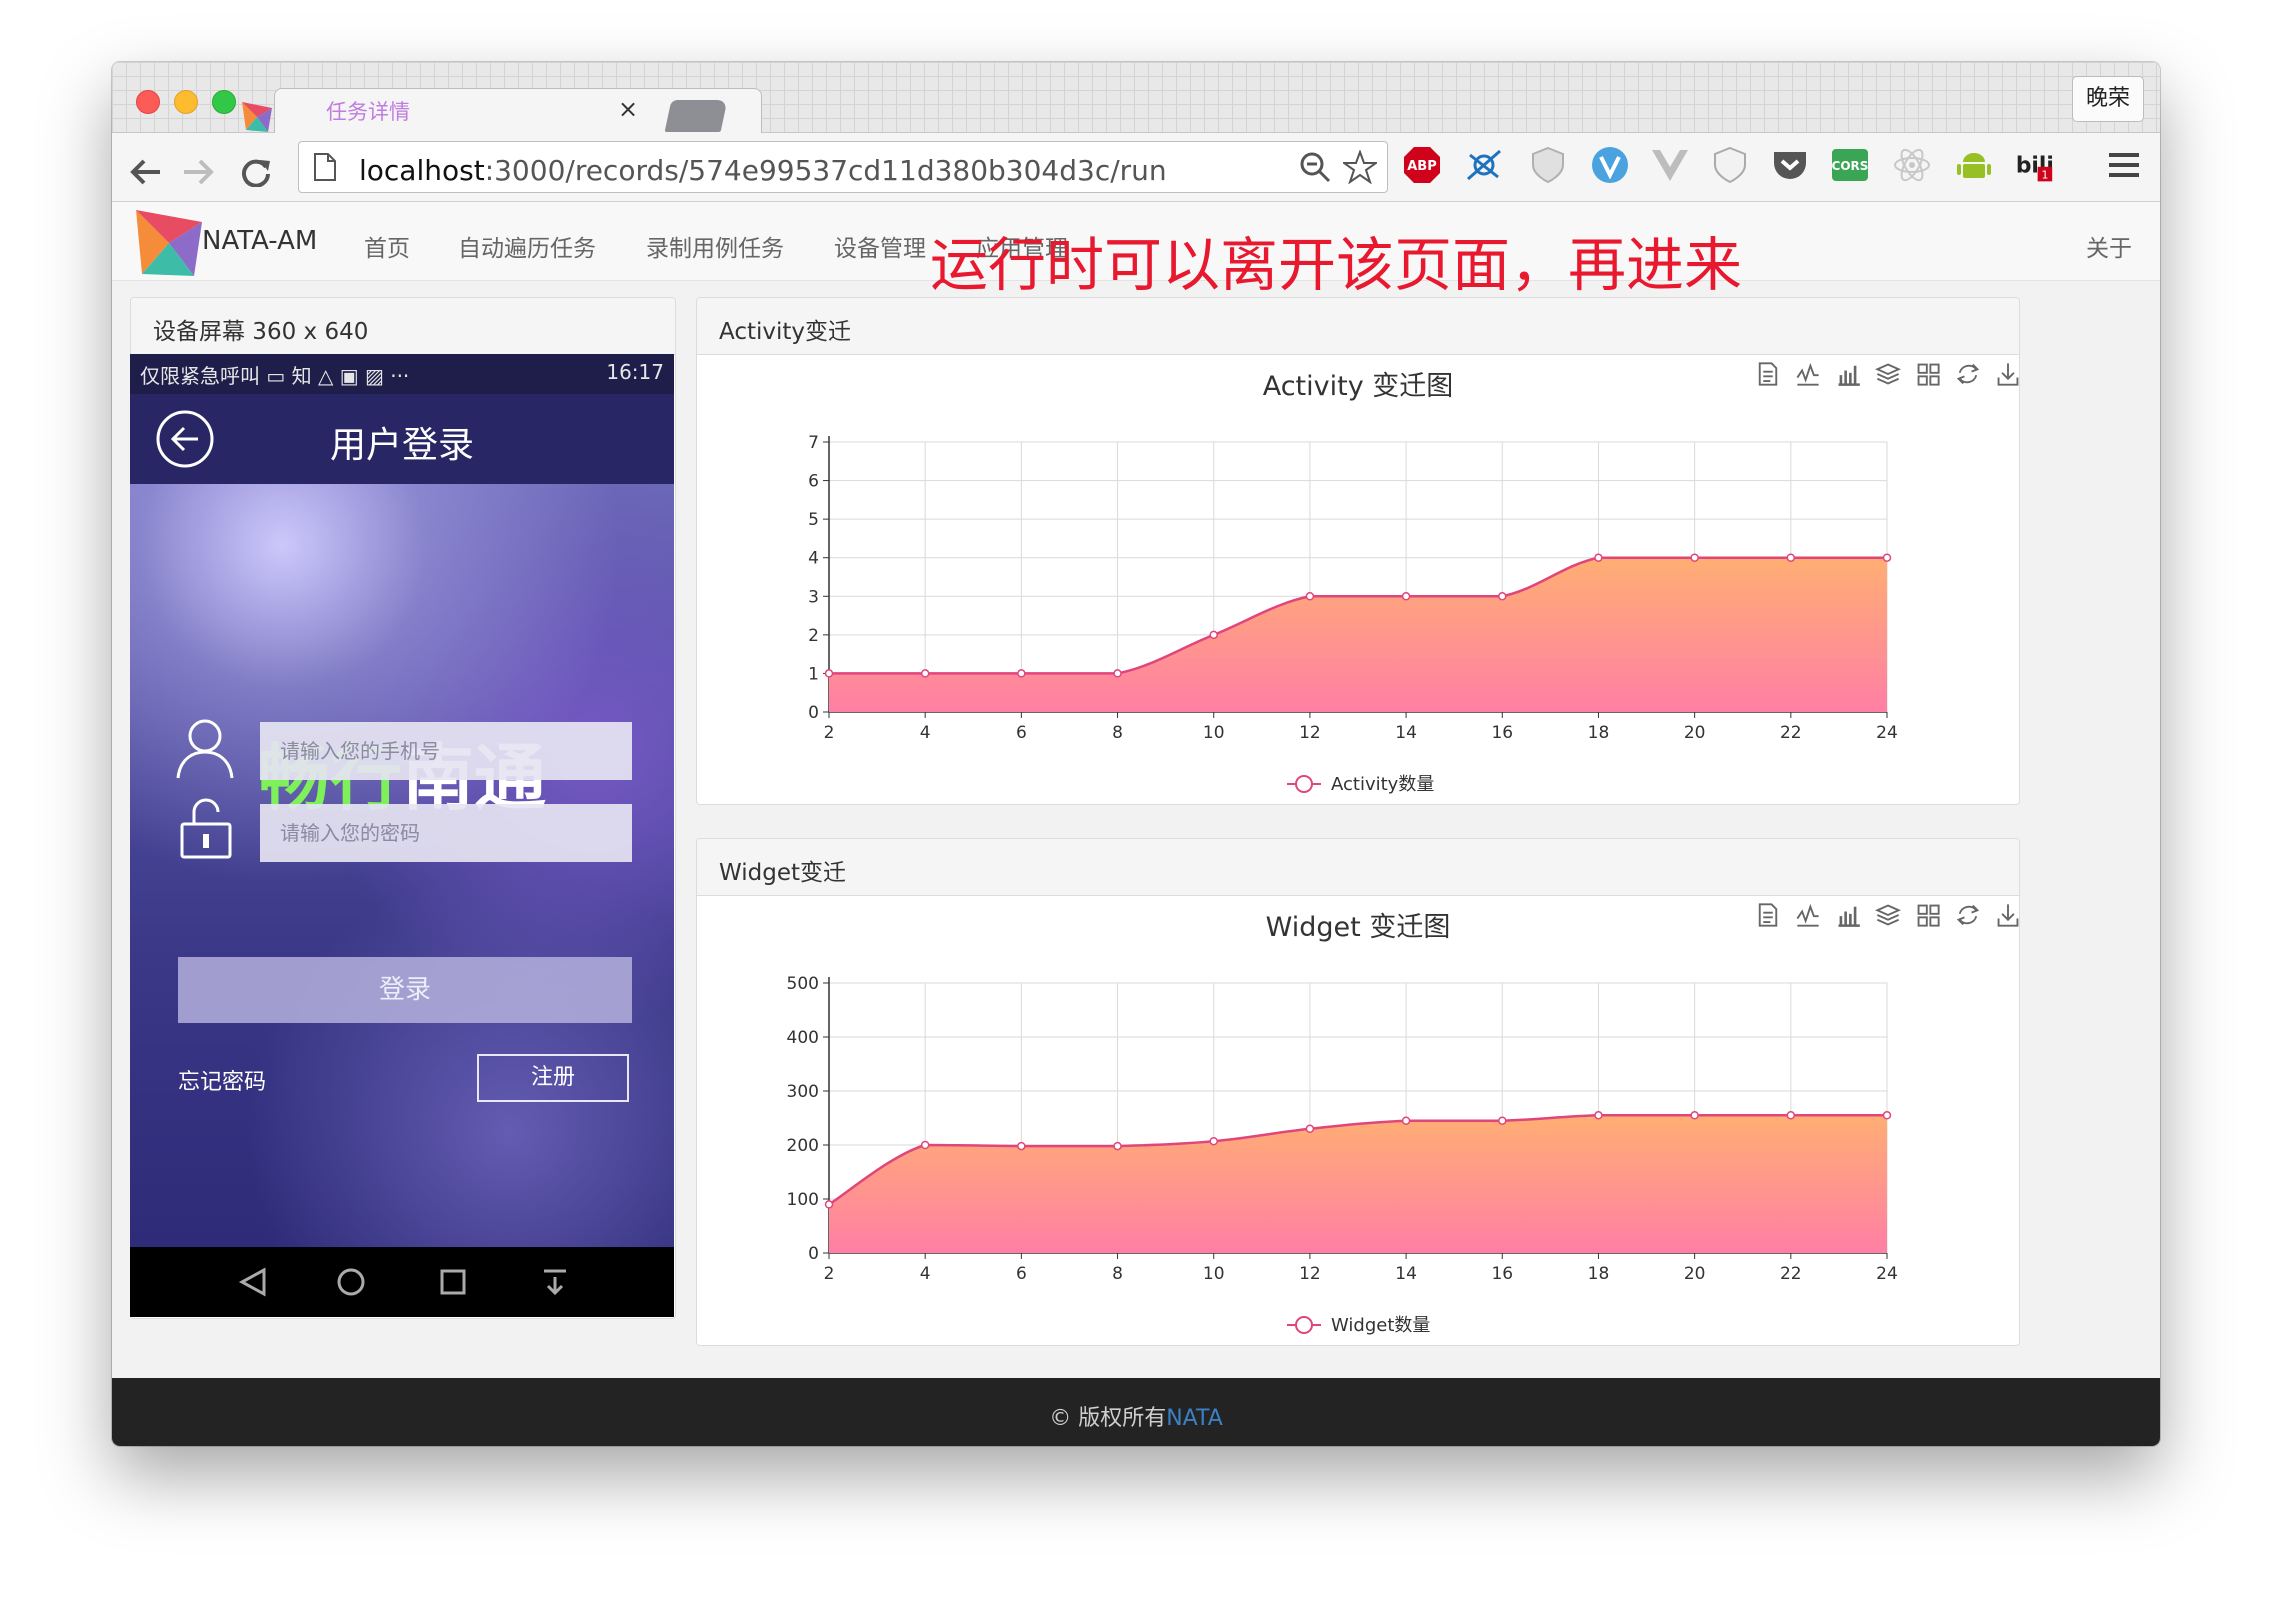  Describe the element at coordinates (2124, 165) in the screenshot. I see `menu-icon` at that location.